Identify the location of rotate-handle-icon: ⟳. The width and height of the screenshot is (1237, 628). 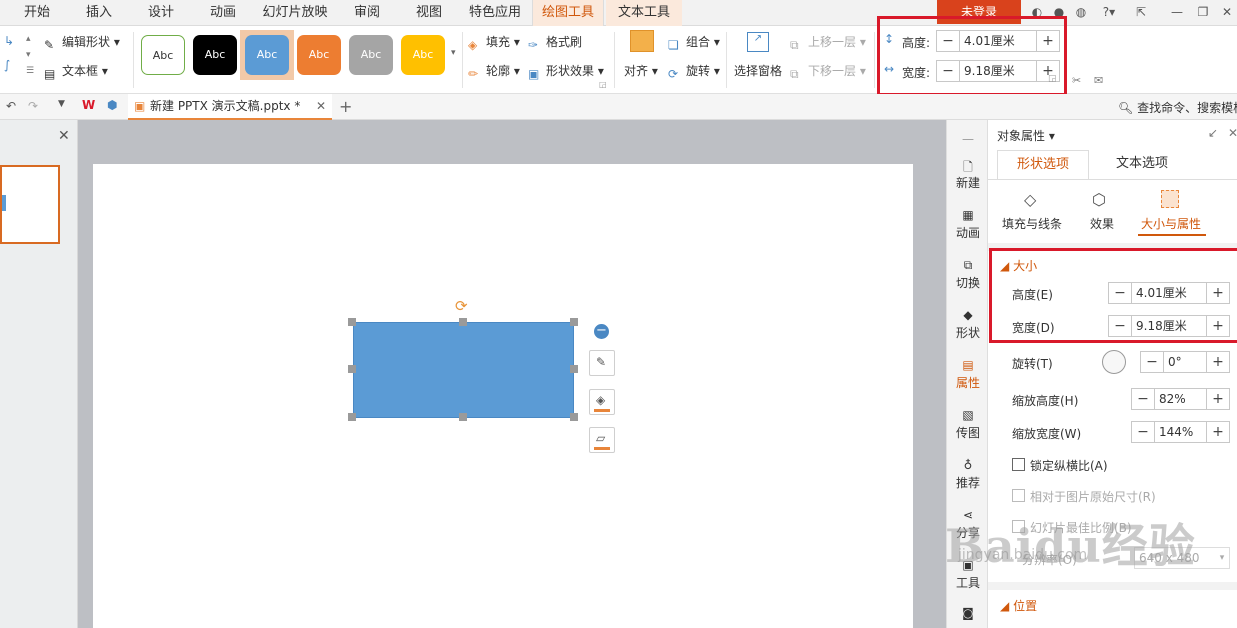
(461, 306).